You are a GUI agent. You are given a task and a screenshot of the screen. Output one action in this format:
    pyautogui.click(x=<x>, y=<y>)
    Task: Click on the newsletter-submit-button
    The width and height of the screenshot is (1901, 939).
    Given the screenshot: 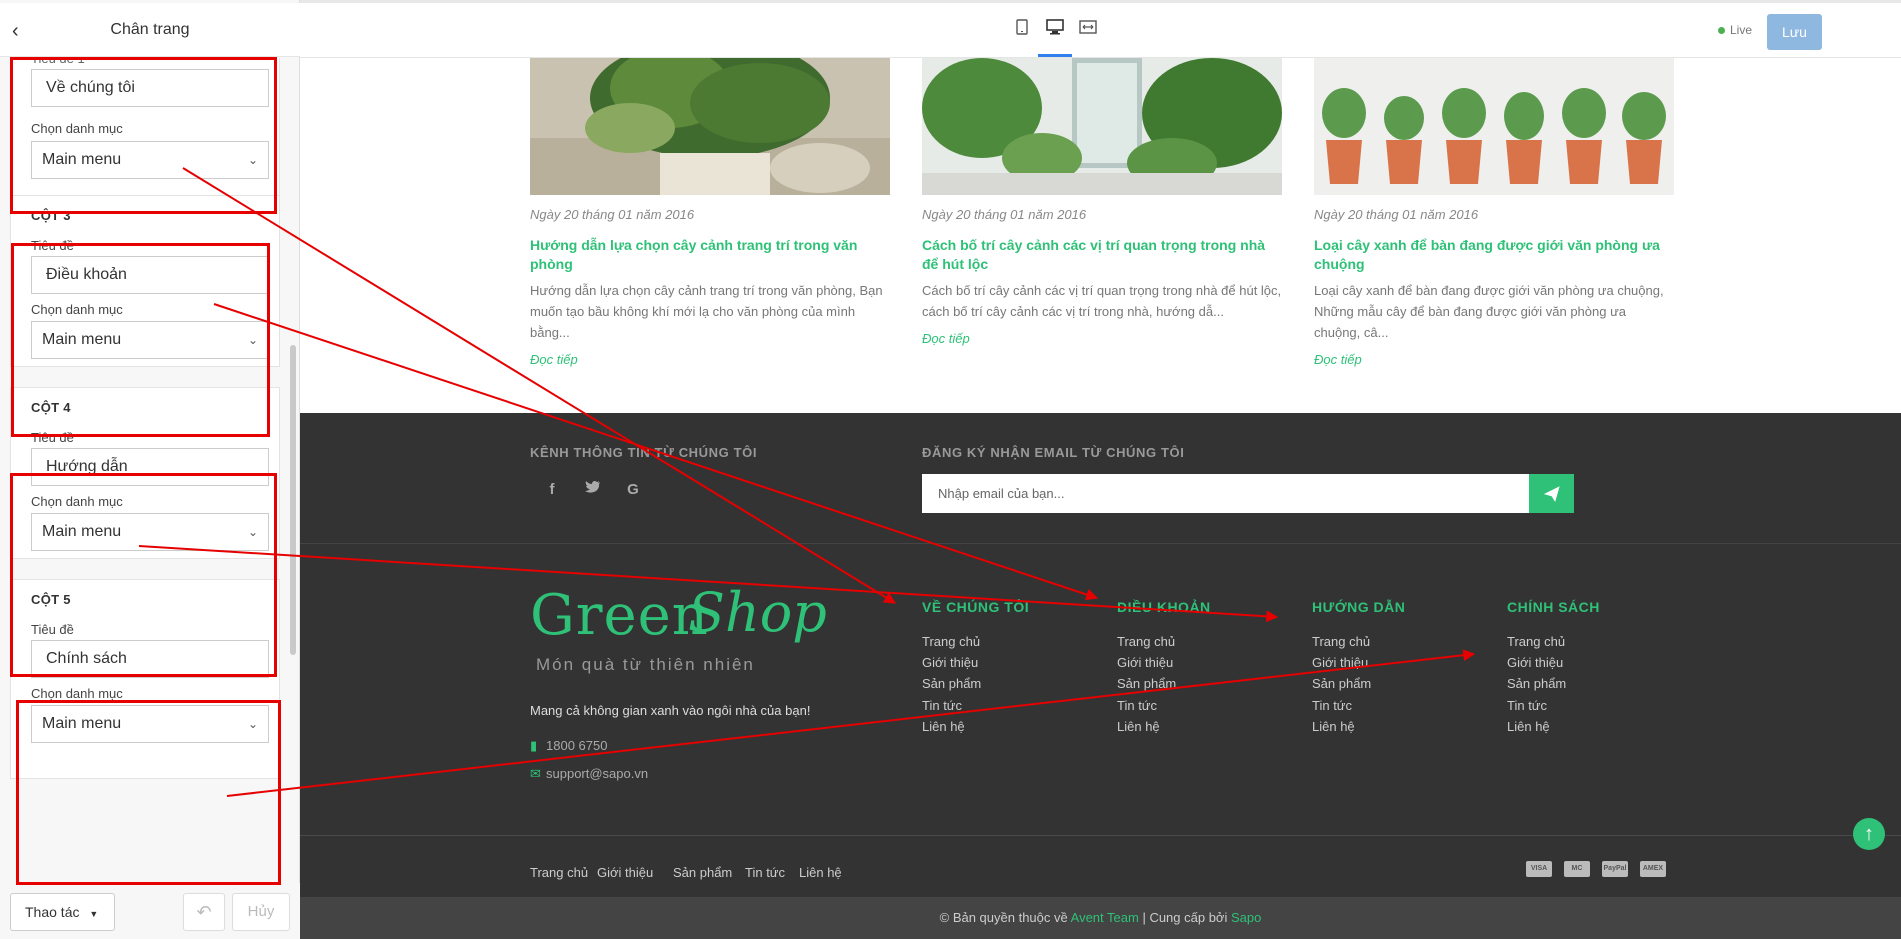 What is the action you would take?
    pyautogui.click(x=1551, y=493)
    